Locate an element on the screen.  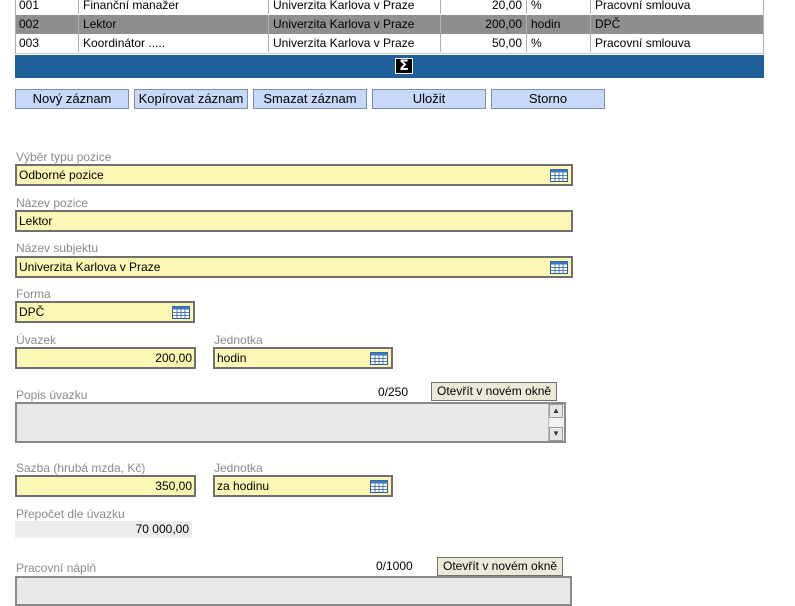
subject-name-label: Název subjektu is located at coordinates (57, 248).